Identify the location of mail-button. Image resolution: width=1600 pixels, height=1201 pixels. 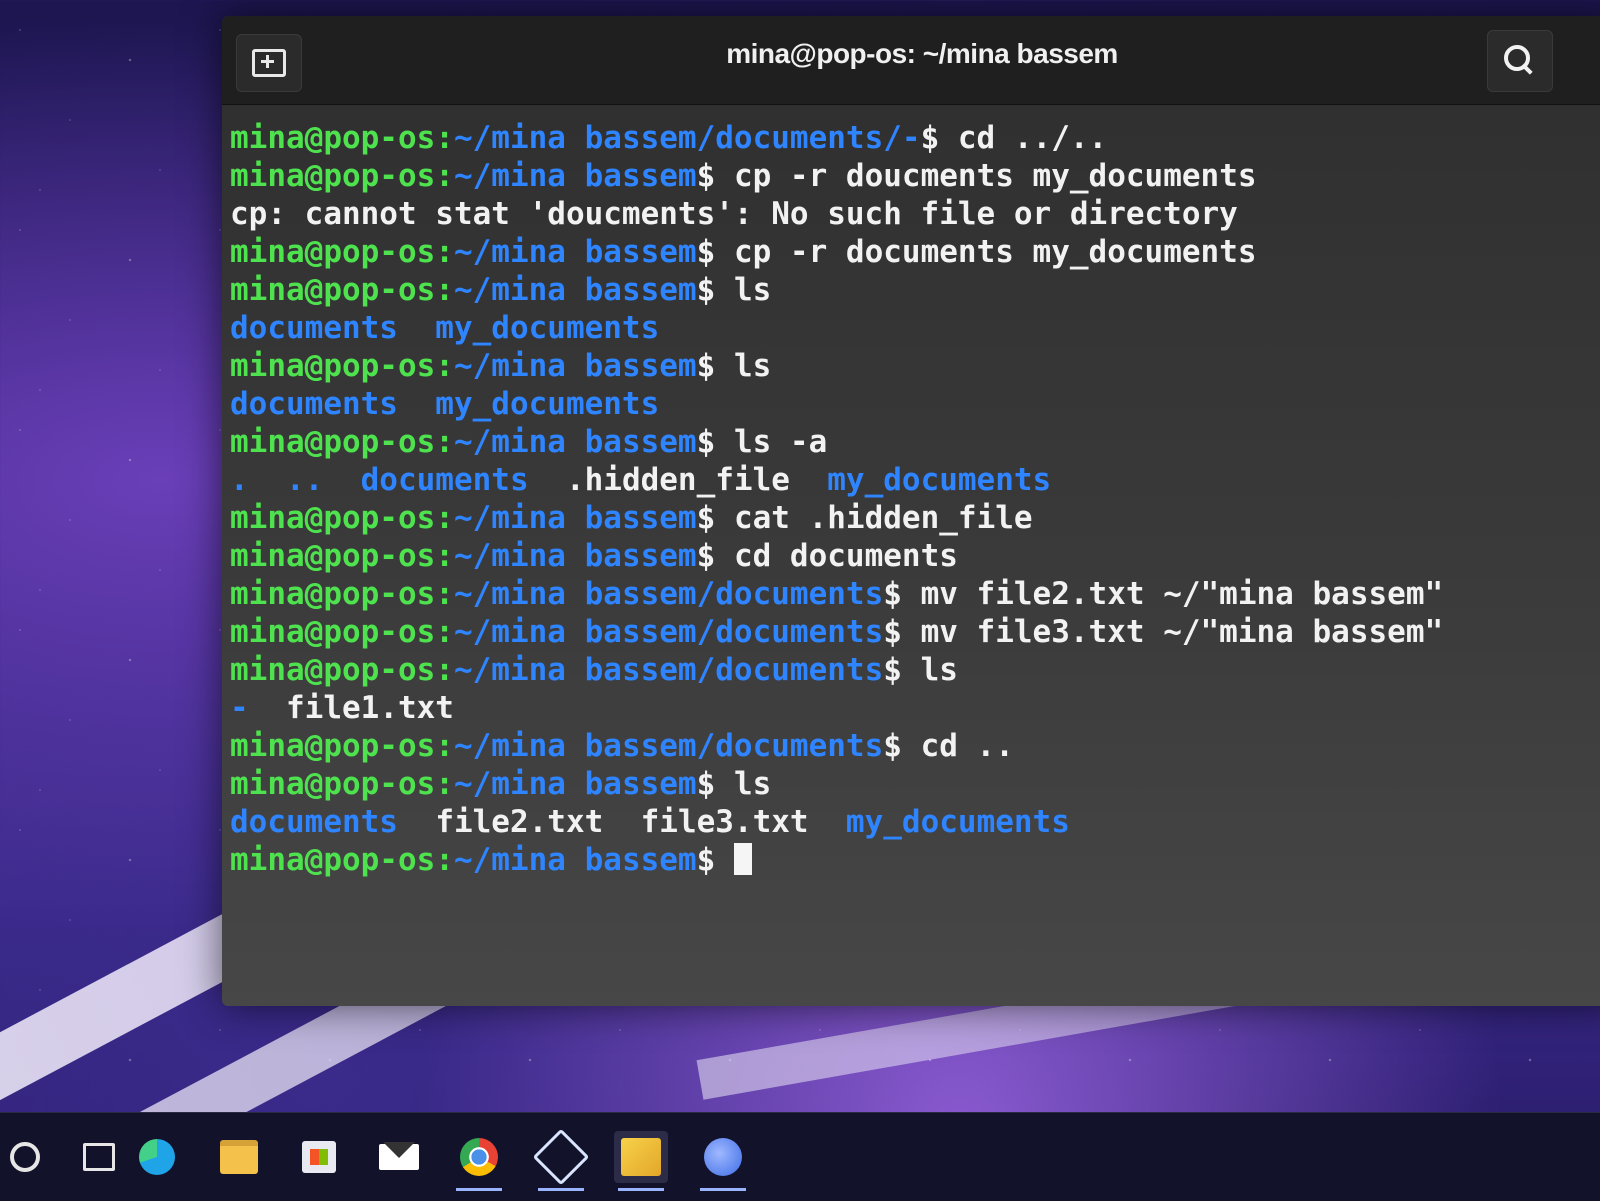
(399, 1157).